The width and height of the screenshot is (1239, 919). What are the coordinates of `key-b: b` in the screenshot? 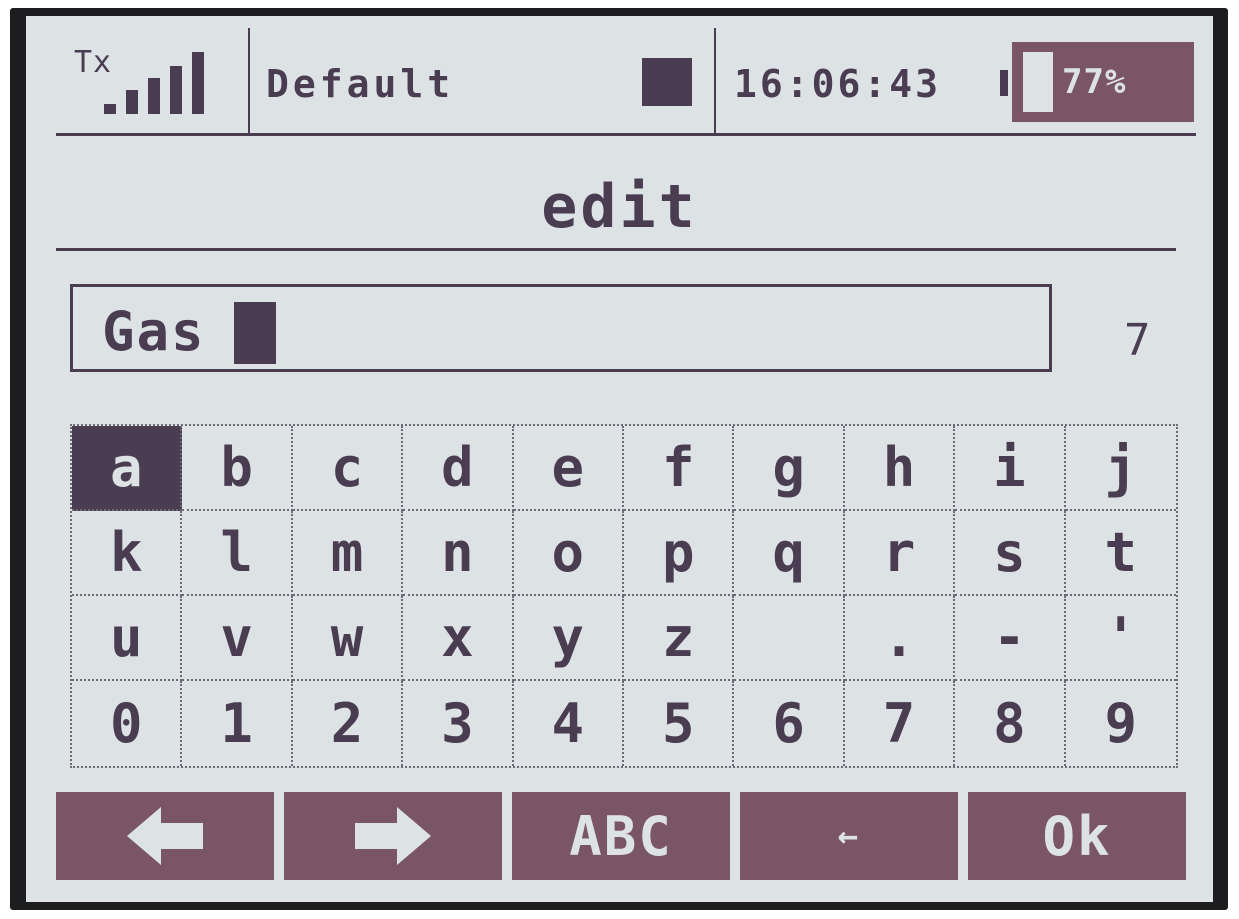 It's located at (237, 468).